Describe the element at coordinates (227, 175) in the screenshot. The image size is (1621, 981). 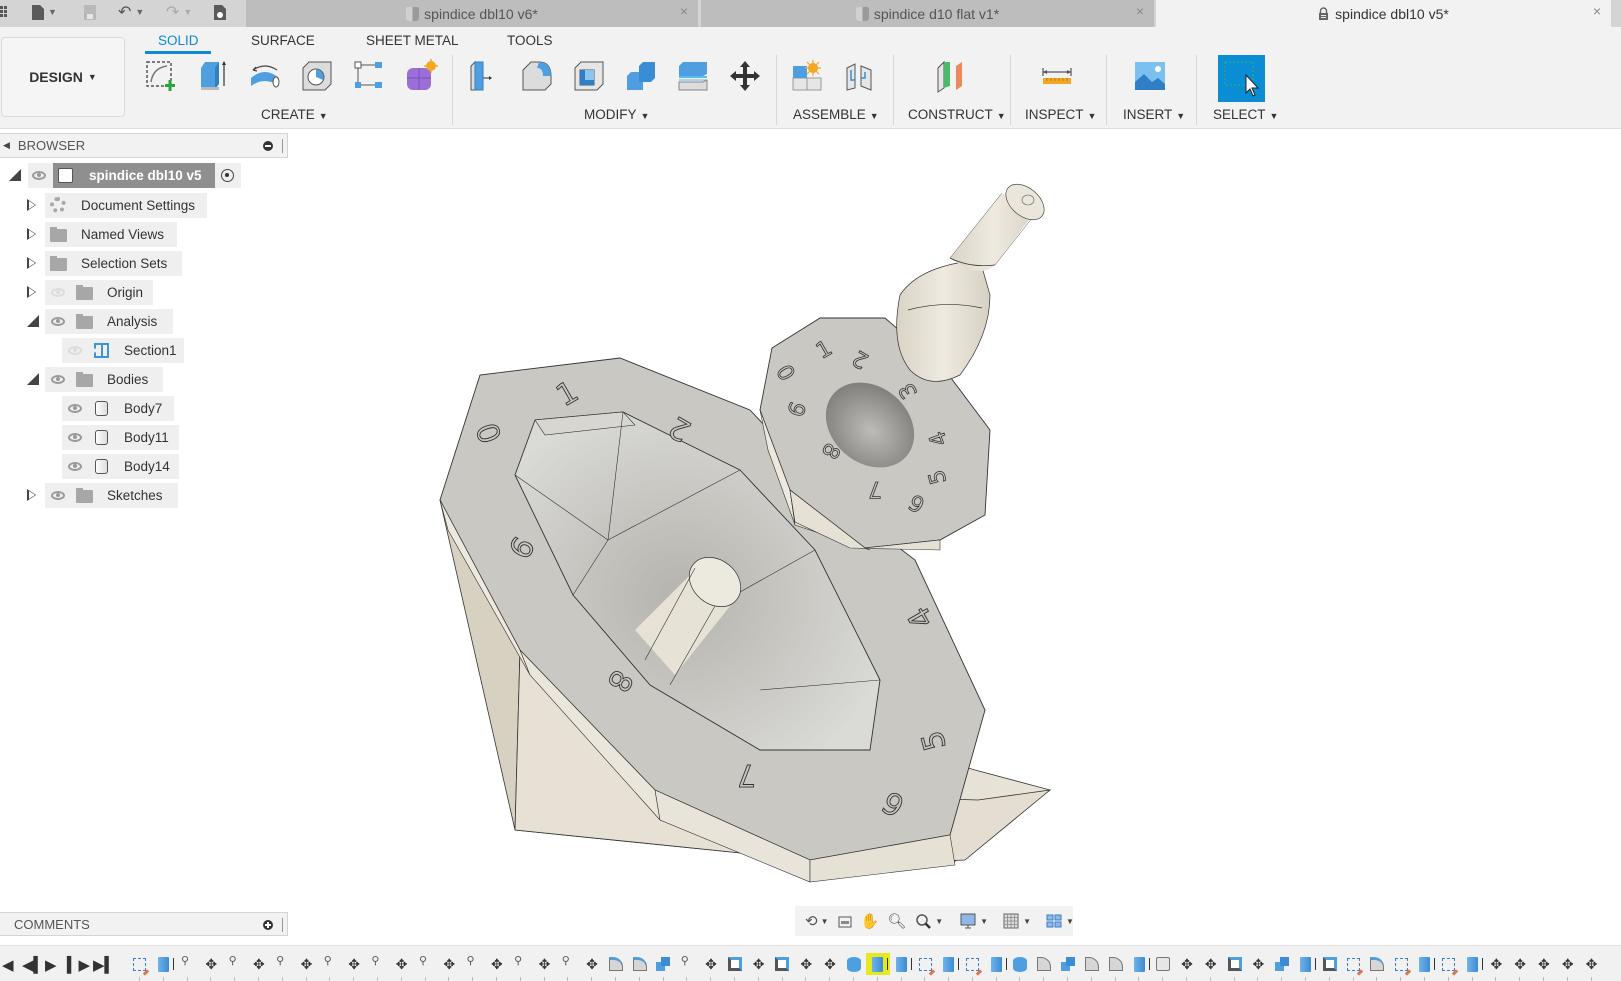
I see `activate-radio` at that location.